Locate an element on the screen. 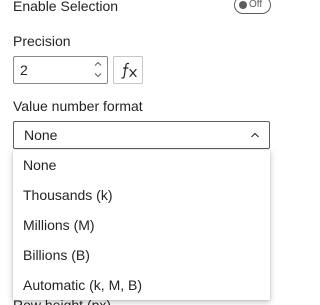 Image resolution: width=320 pixels, height=305 pixels. toggle-knob is located at coordinates (243, 5).